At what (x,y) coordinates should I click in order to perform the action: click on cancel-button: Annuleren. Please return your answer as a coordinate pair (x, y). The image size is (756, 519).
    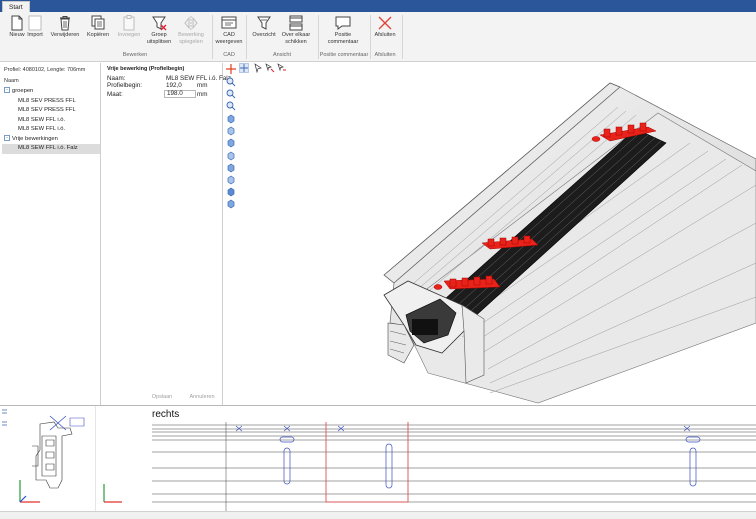
    Looking at the image, I should click on (202, 397).